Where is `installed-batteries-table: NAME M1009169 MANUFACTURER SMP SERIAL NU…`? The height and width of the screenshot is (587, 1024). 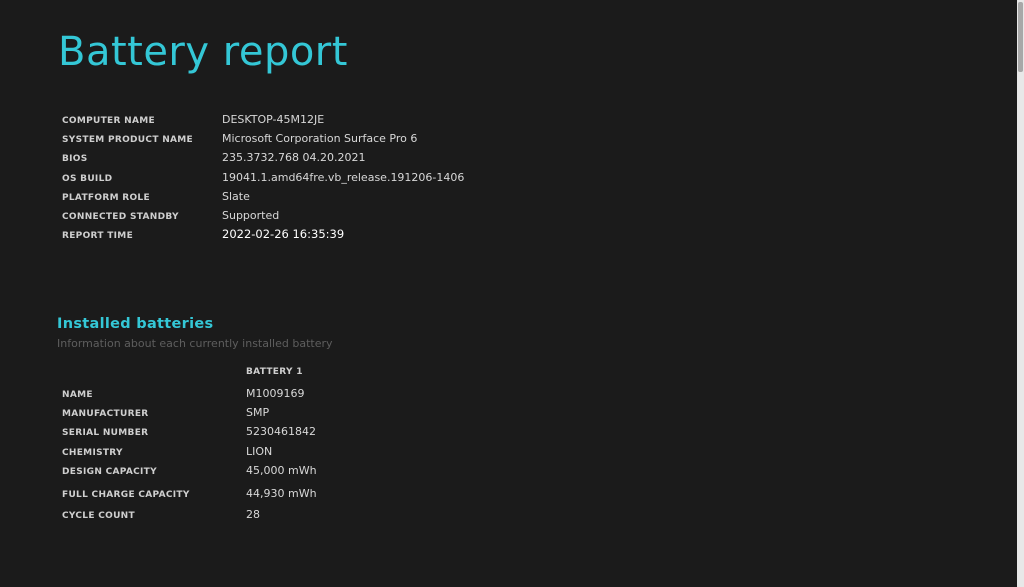
installed-batteries-table: NAME M1009169 MANUFACTURER SMP SERIAL NU… is located at coordinates (189, 452).